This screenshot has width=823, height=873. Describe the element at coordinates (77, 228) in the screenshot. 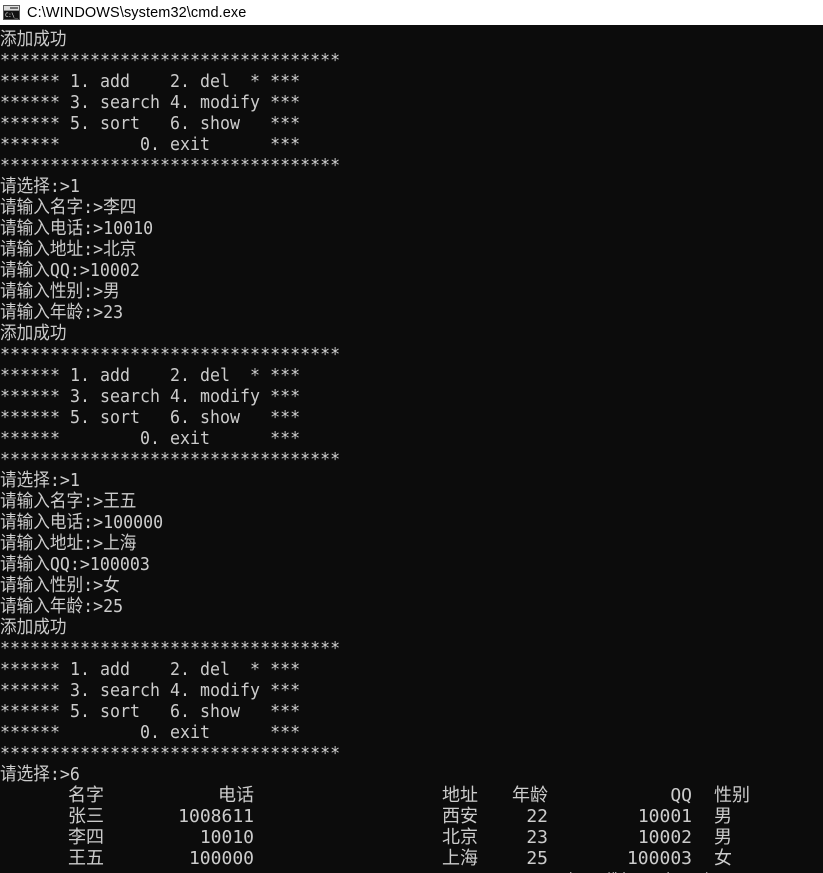

I see `console-line: 请输入电话:>10010` at that location.